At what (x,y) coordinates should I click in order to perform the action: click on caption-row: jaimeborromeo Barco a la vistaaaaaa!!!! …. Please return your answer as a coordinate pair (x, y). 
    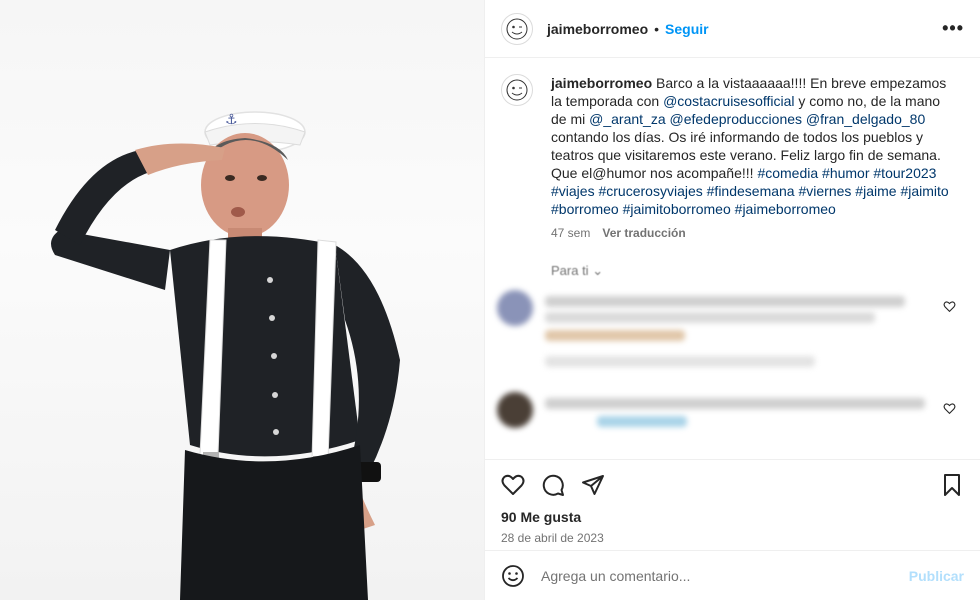
    Looking at the image, I should click on (732, 138).